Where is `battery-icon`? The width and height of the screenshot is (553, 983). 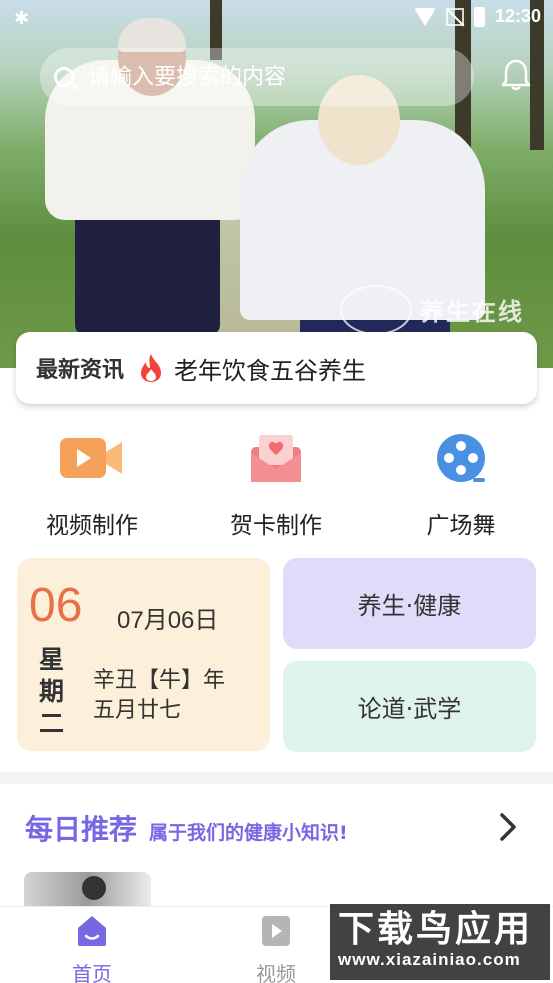
battery-icon is located at coordinates (479, 16).